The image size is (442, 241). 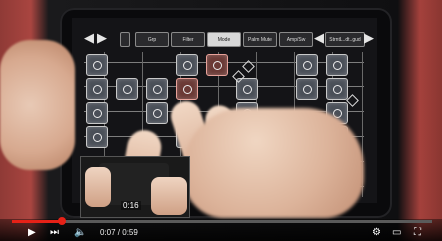 I want to click on amp-button: Amp/Sw, so click(x=296, y=39).